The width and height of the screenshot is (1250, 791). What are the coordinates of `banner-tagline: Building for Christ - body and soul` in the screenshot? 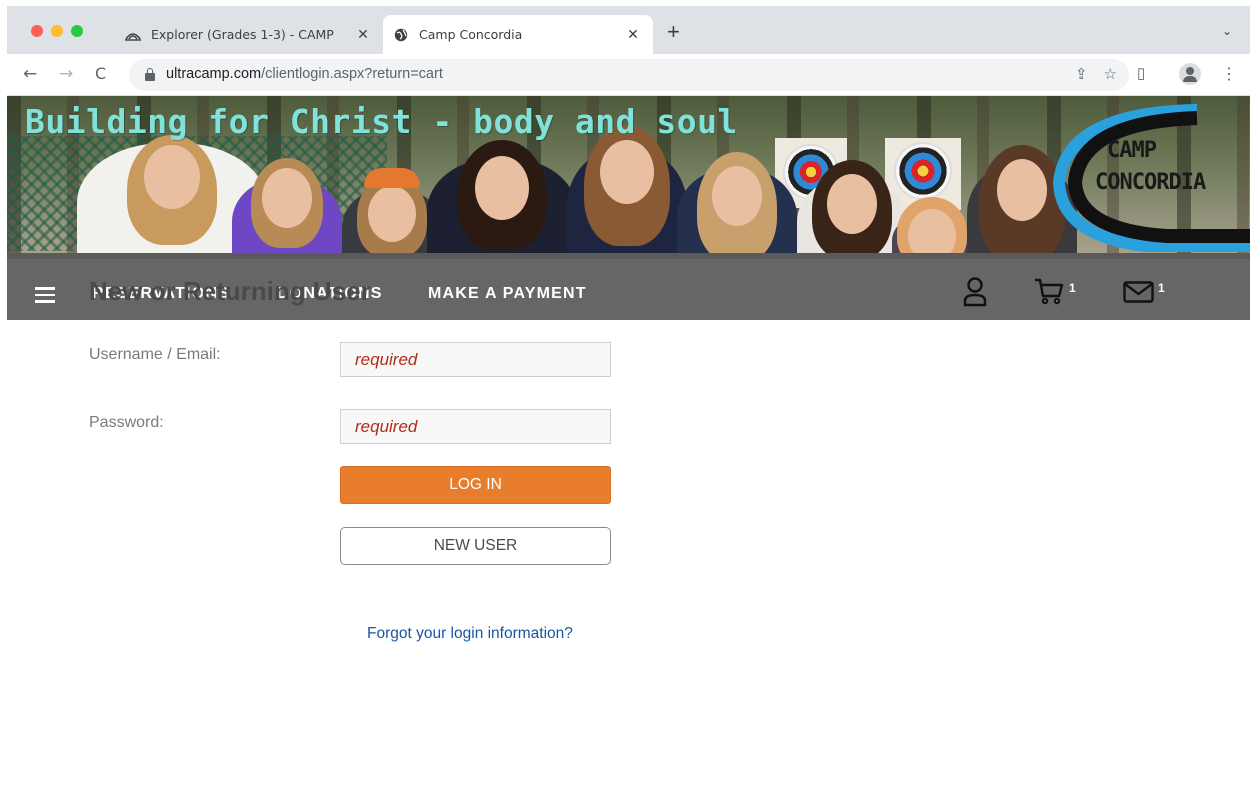 It's located at (381, 121).